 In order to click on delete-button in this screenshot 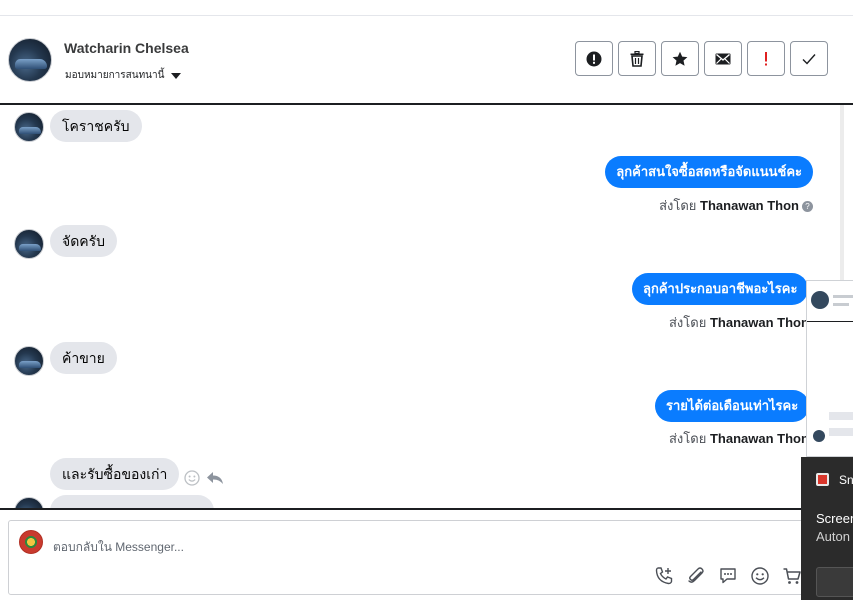, I will do `click(637, 58)`.